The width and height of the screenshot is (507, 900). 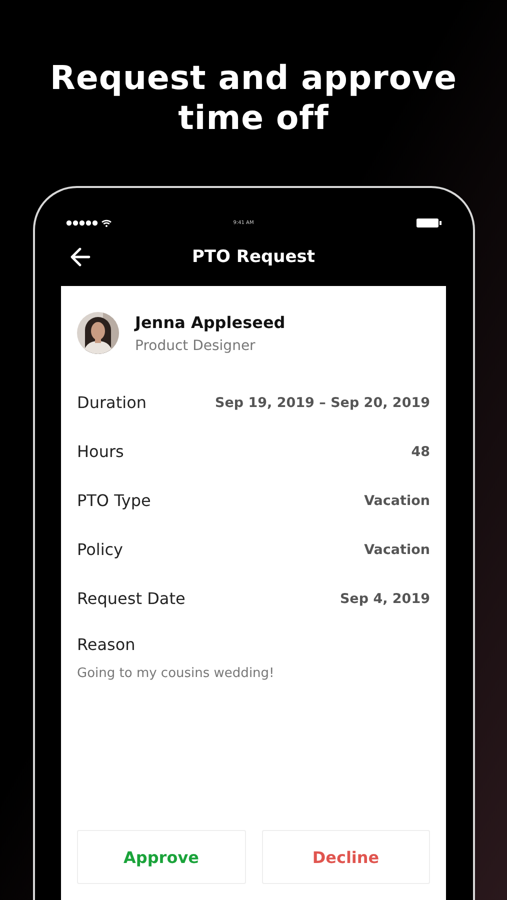 What do you see at coordinates (429, 223) in the screenshot?
I see `battery-icon` at bounding box center [429, 223].